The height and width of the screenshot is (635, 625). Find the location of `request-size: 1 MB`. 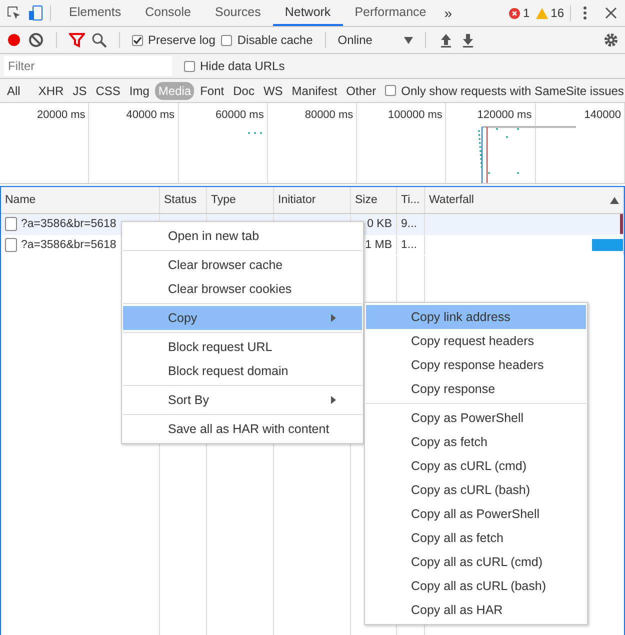

request-size: 1 MB is located at coordinates (378, 245).